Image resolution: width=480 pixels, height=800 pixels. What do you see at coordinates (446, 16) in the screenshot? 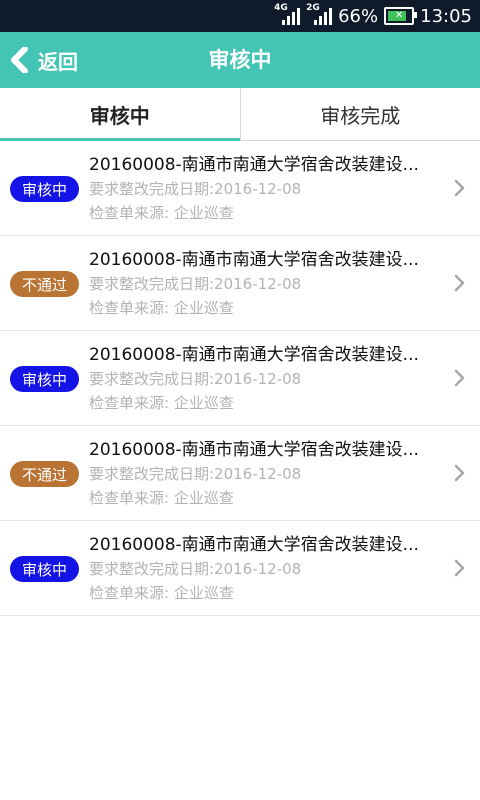
I see `clock: 13:05` at bounding box center [446, 16].